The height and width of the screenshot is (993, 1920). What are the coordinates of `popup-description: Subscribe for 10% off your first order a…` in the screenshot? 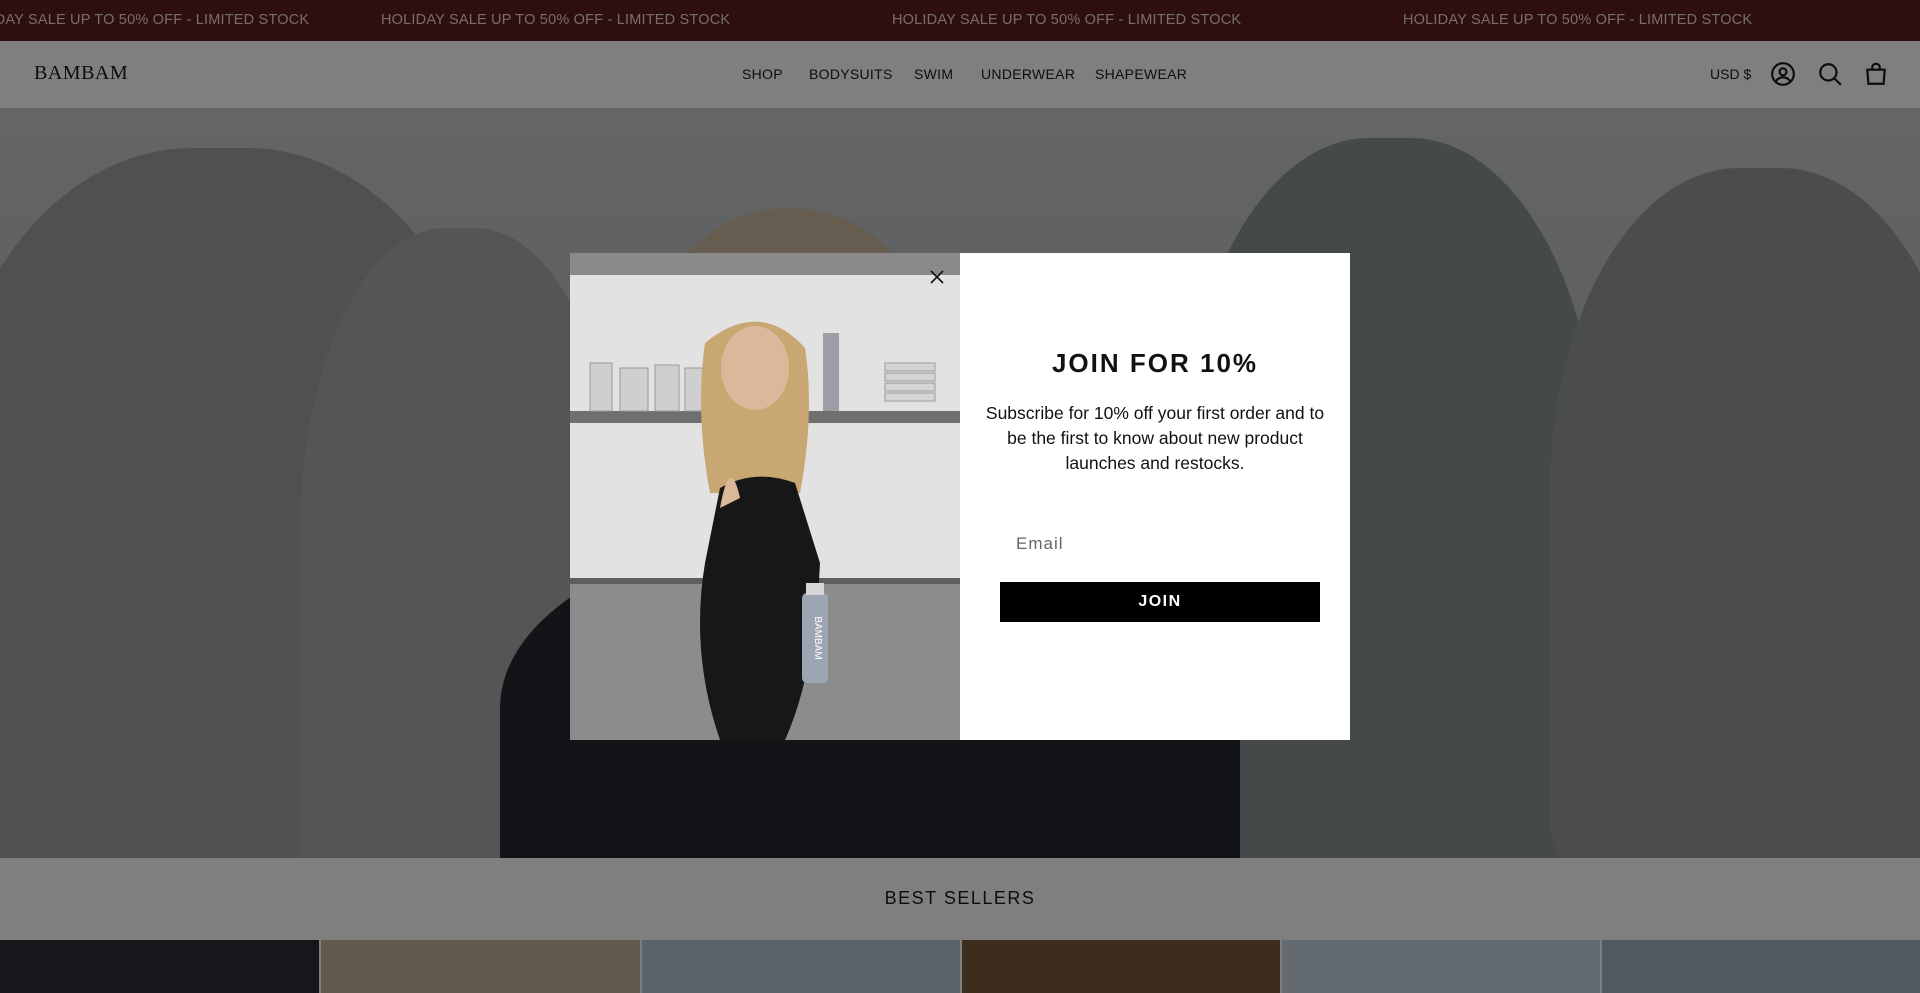 It's located at (1155, 438).